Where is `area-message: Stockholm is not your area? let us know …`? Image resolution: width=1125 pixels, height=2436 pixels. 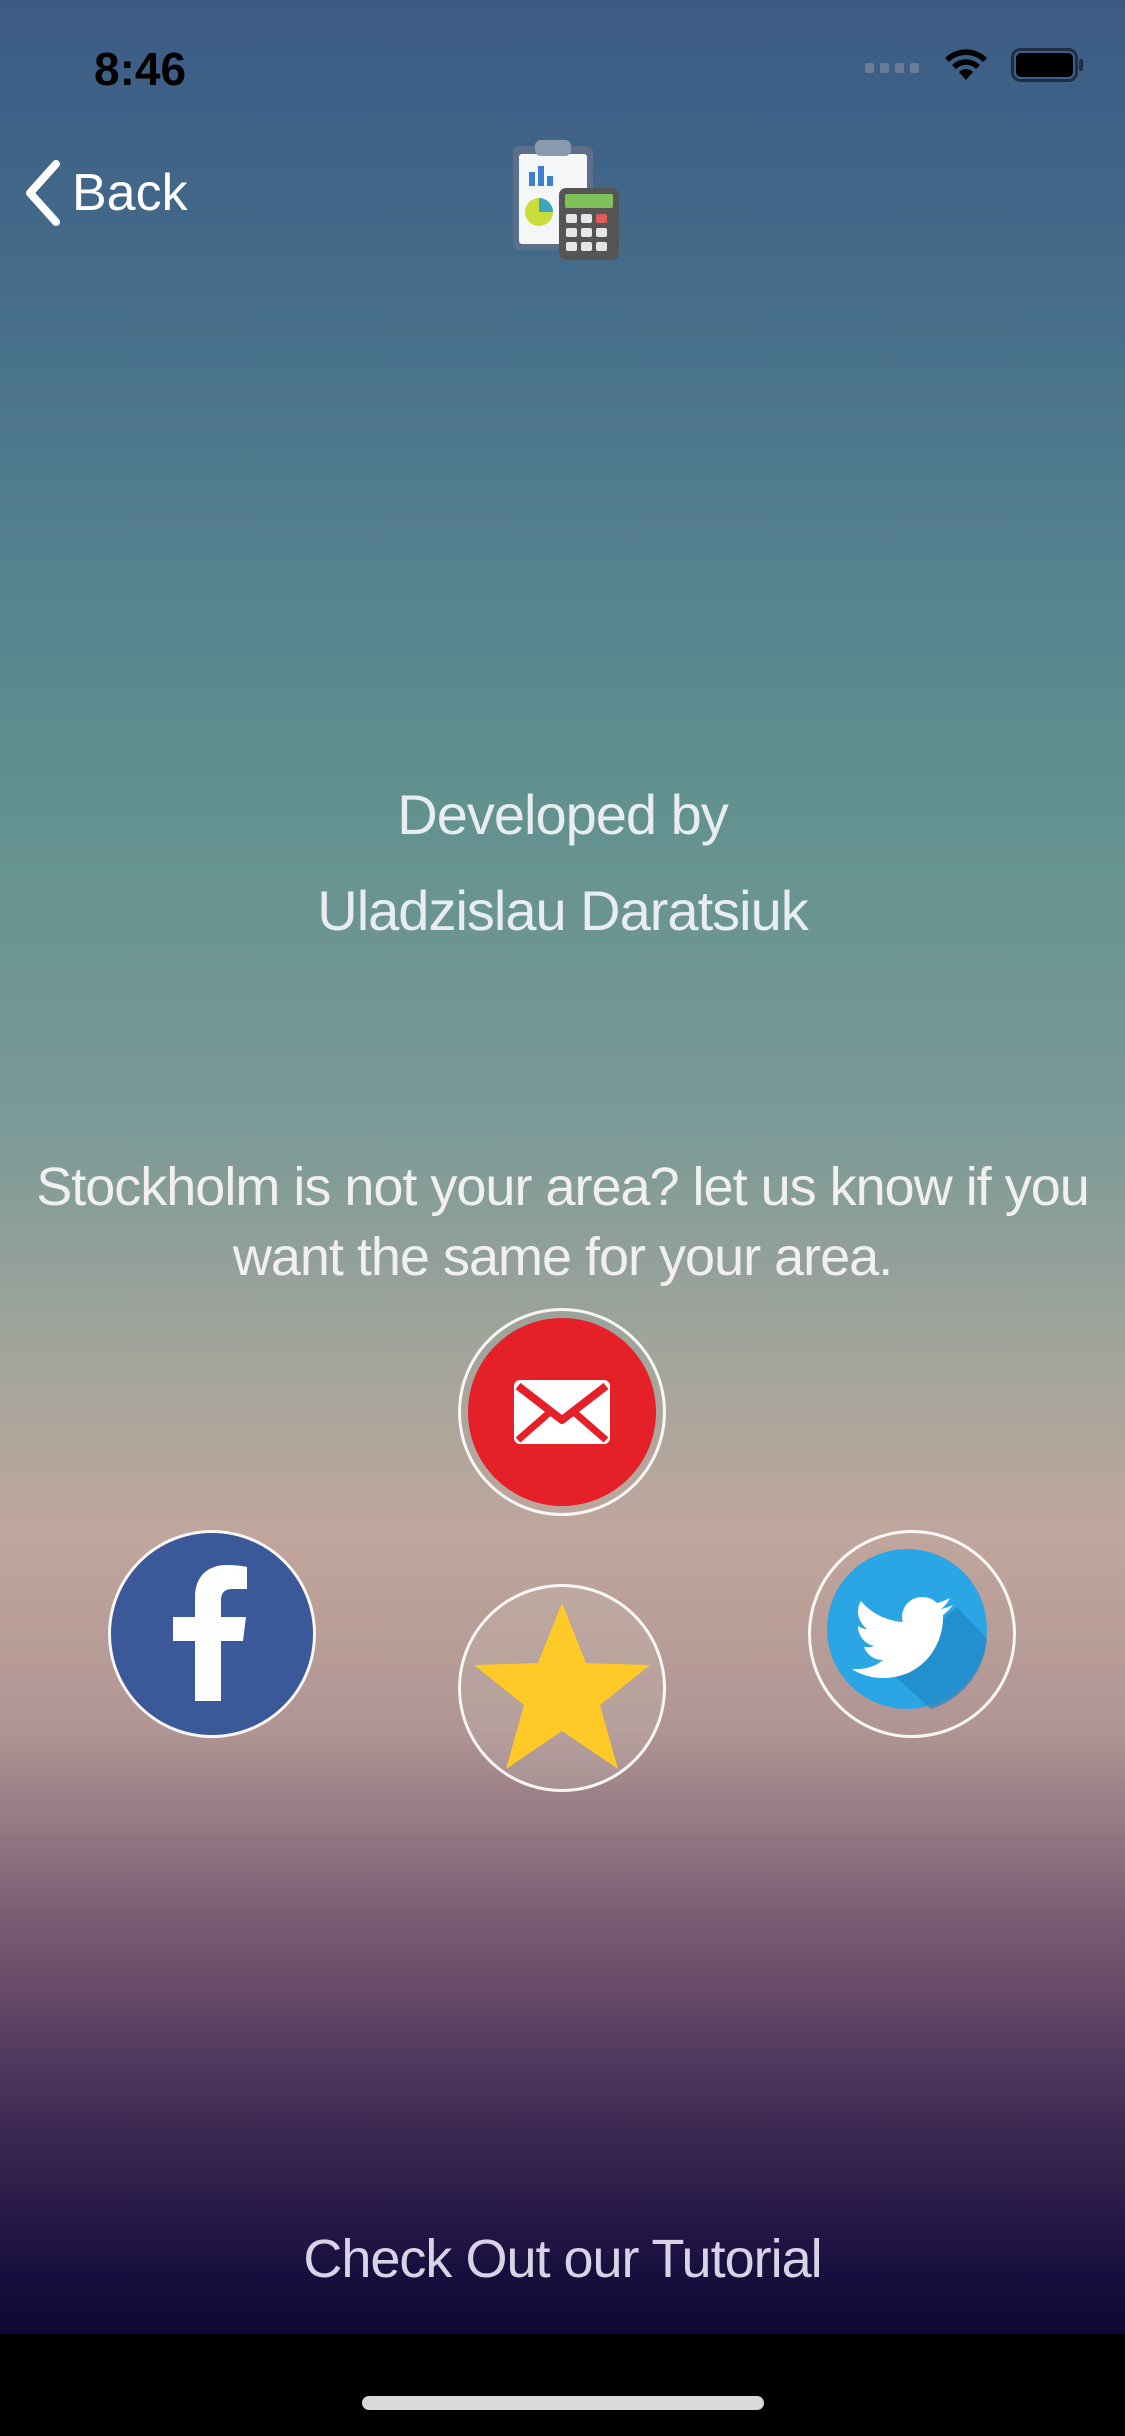
area-message: Stockholm is not your area? let us know … is located at coordinates (562, 1222).